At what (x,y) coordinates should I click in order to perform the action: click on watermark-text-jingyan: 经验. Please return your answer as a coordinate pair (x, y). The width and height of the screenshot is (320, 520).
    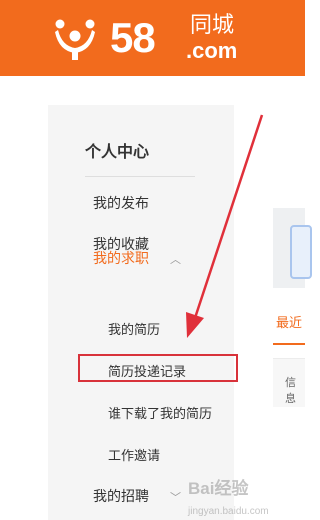
    Looking at the image, I should click on (231, 488).